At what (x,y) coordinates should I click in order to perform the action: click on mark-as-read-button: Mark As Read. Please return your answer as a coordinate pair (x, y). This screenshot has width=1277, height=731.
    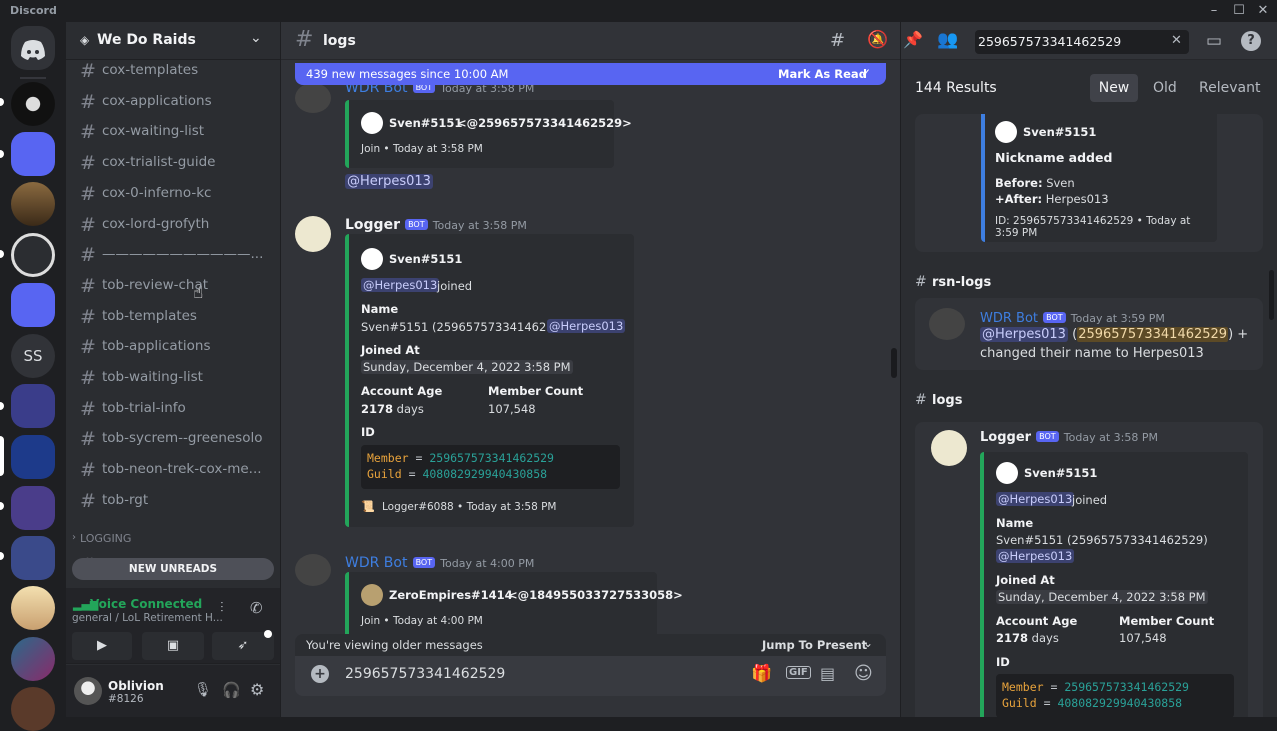
    Looking at the image, I should click on (822, 74).